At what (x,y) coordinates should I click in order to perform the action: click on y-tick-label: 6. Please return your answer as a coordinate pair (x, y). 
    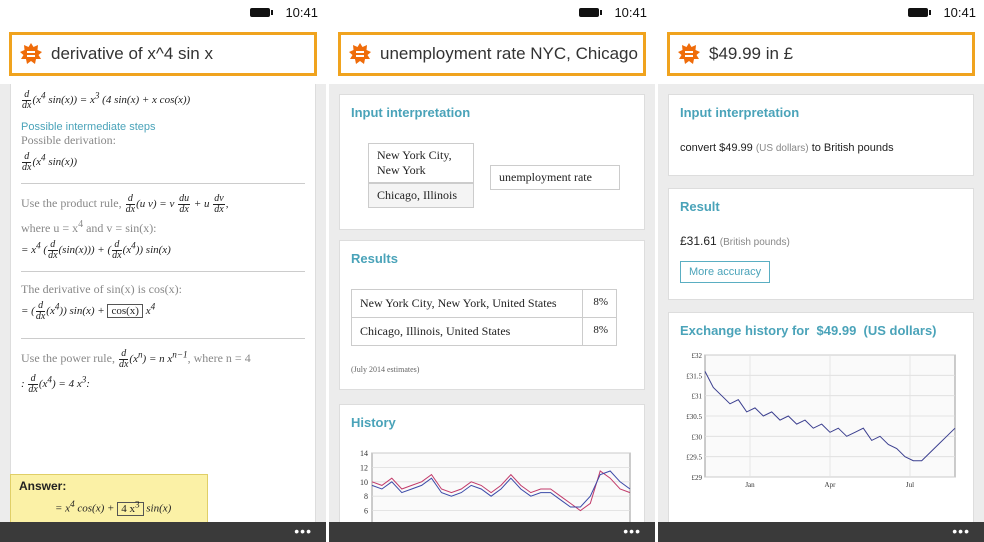
    Looking at the image, I should click on (366, 511).